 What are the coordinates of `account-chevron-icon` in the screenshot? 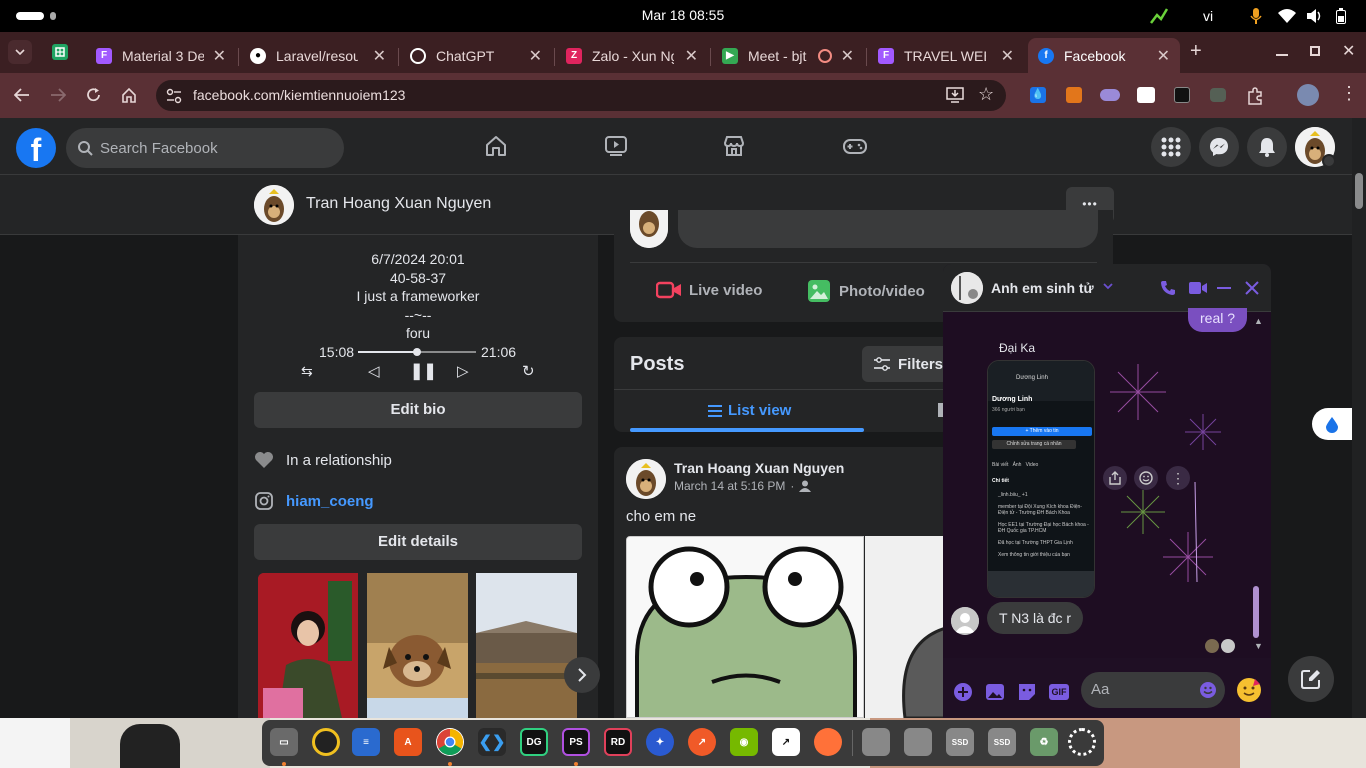 It's located at (1329, 161).